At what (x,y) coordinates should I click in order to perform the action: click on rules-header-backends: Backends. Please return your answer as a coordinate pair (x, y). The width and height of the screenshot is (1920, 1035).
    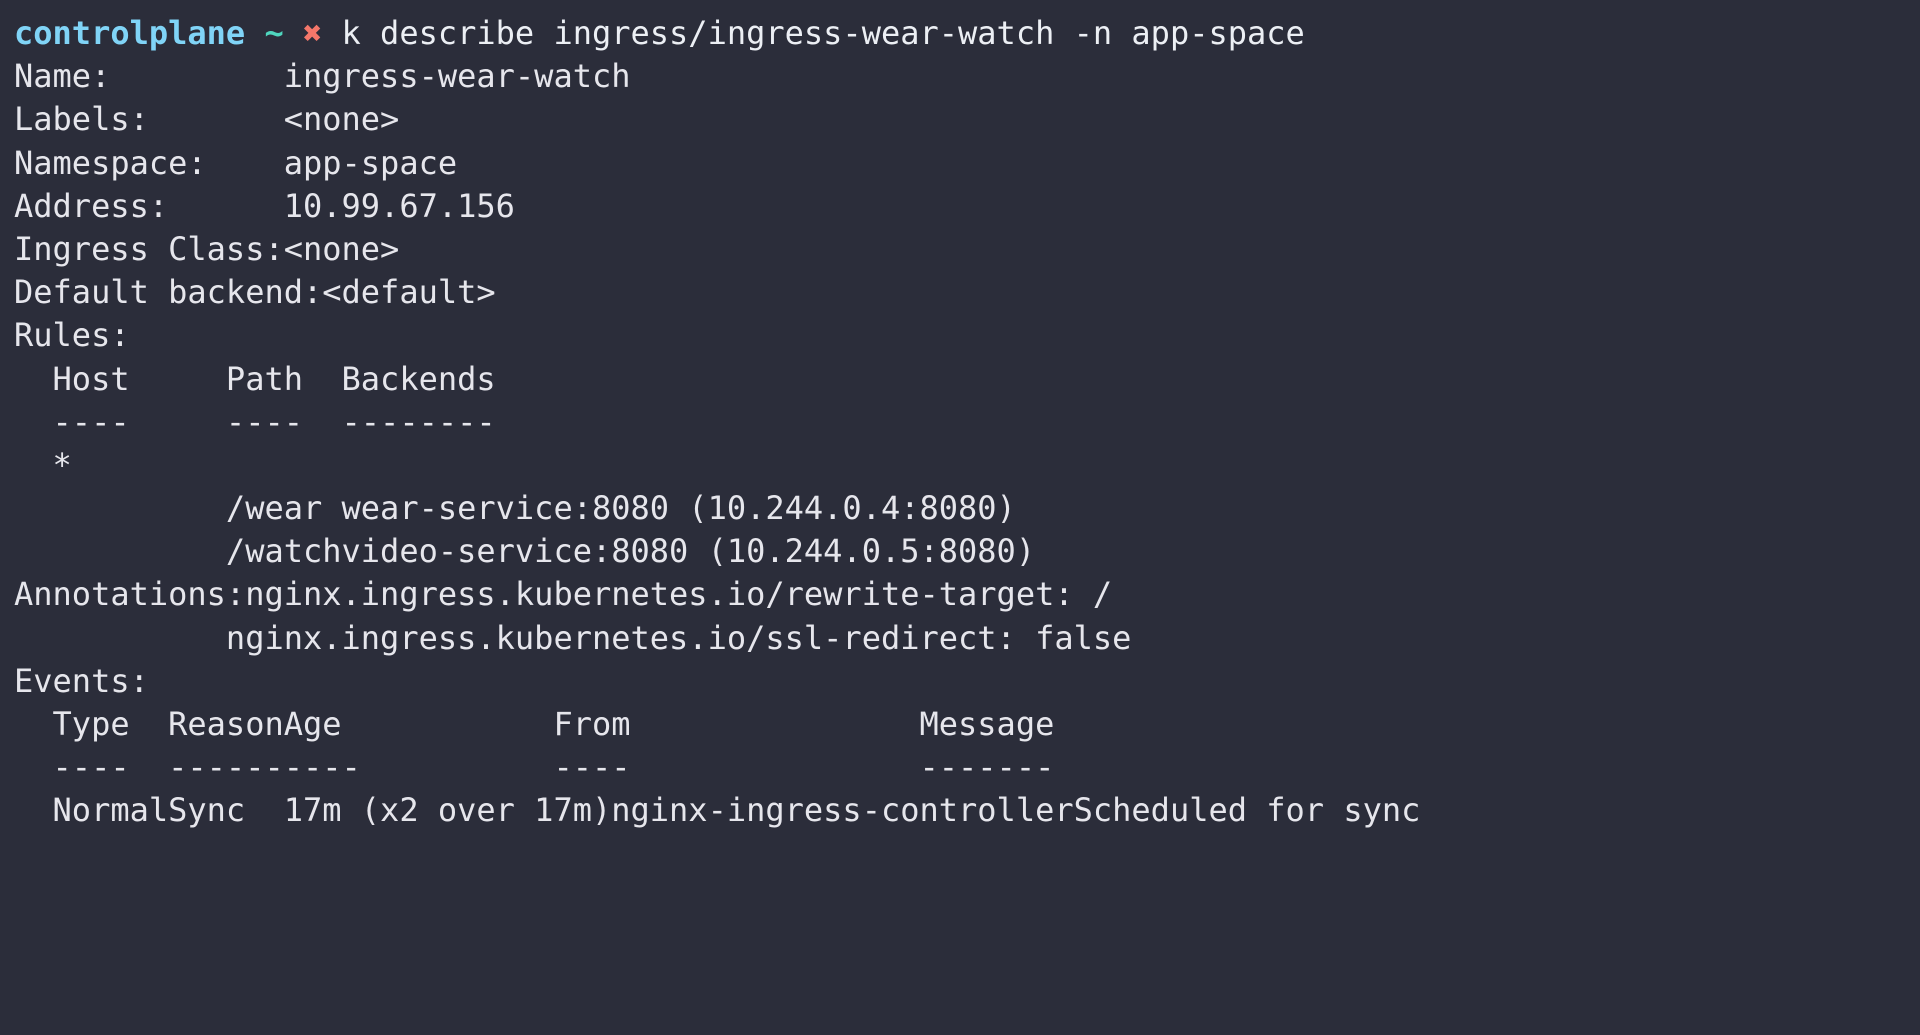
    Looking at the image, I should click on (418, 378).